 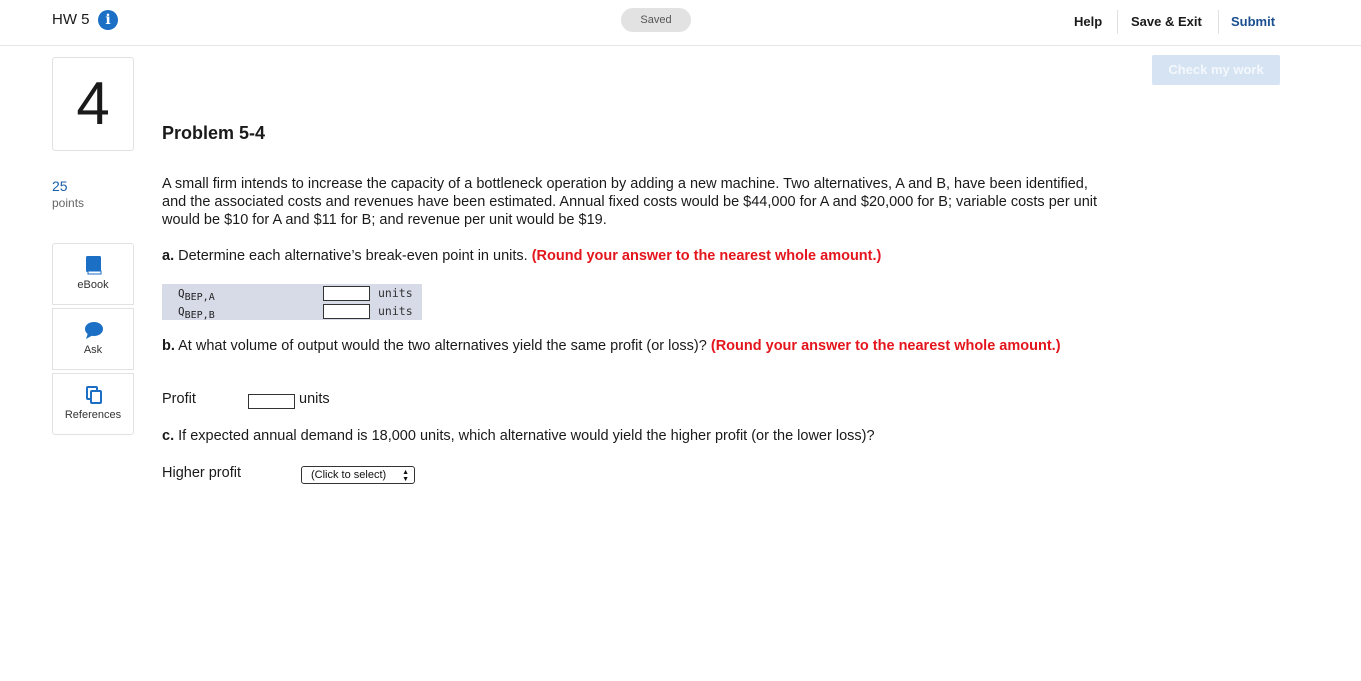 I want to click on row-label: QBEP,A, so click(x=196, y=295).